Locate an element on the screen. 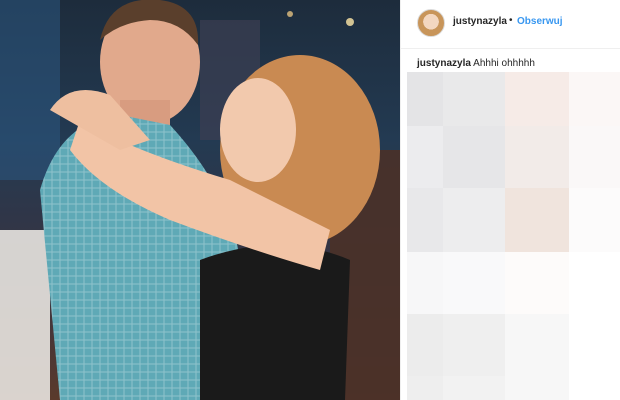 Image resolution: width=620 pixels, height=400 pixels. post-header: justynazyla • Obserwuj is located at coordinates (510, 24).